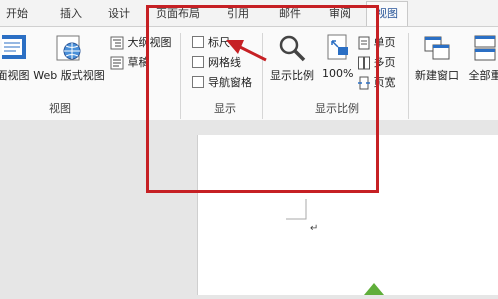 This screenshot has height=299, width=498. What do you see at coordinates (246, 51) in the screenshot?
I see `annotation-arrow-icon` at bounding box center [246, 51].